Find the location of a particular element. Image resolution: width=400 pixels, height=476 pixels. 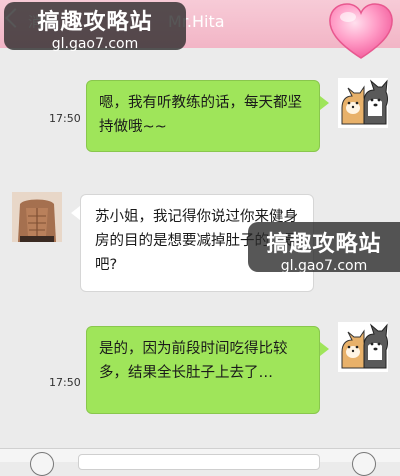

watermark-top: 搞趣攻略站 gl.gao7.com is located at coordinates (95, 27).